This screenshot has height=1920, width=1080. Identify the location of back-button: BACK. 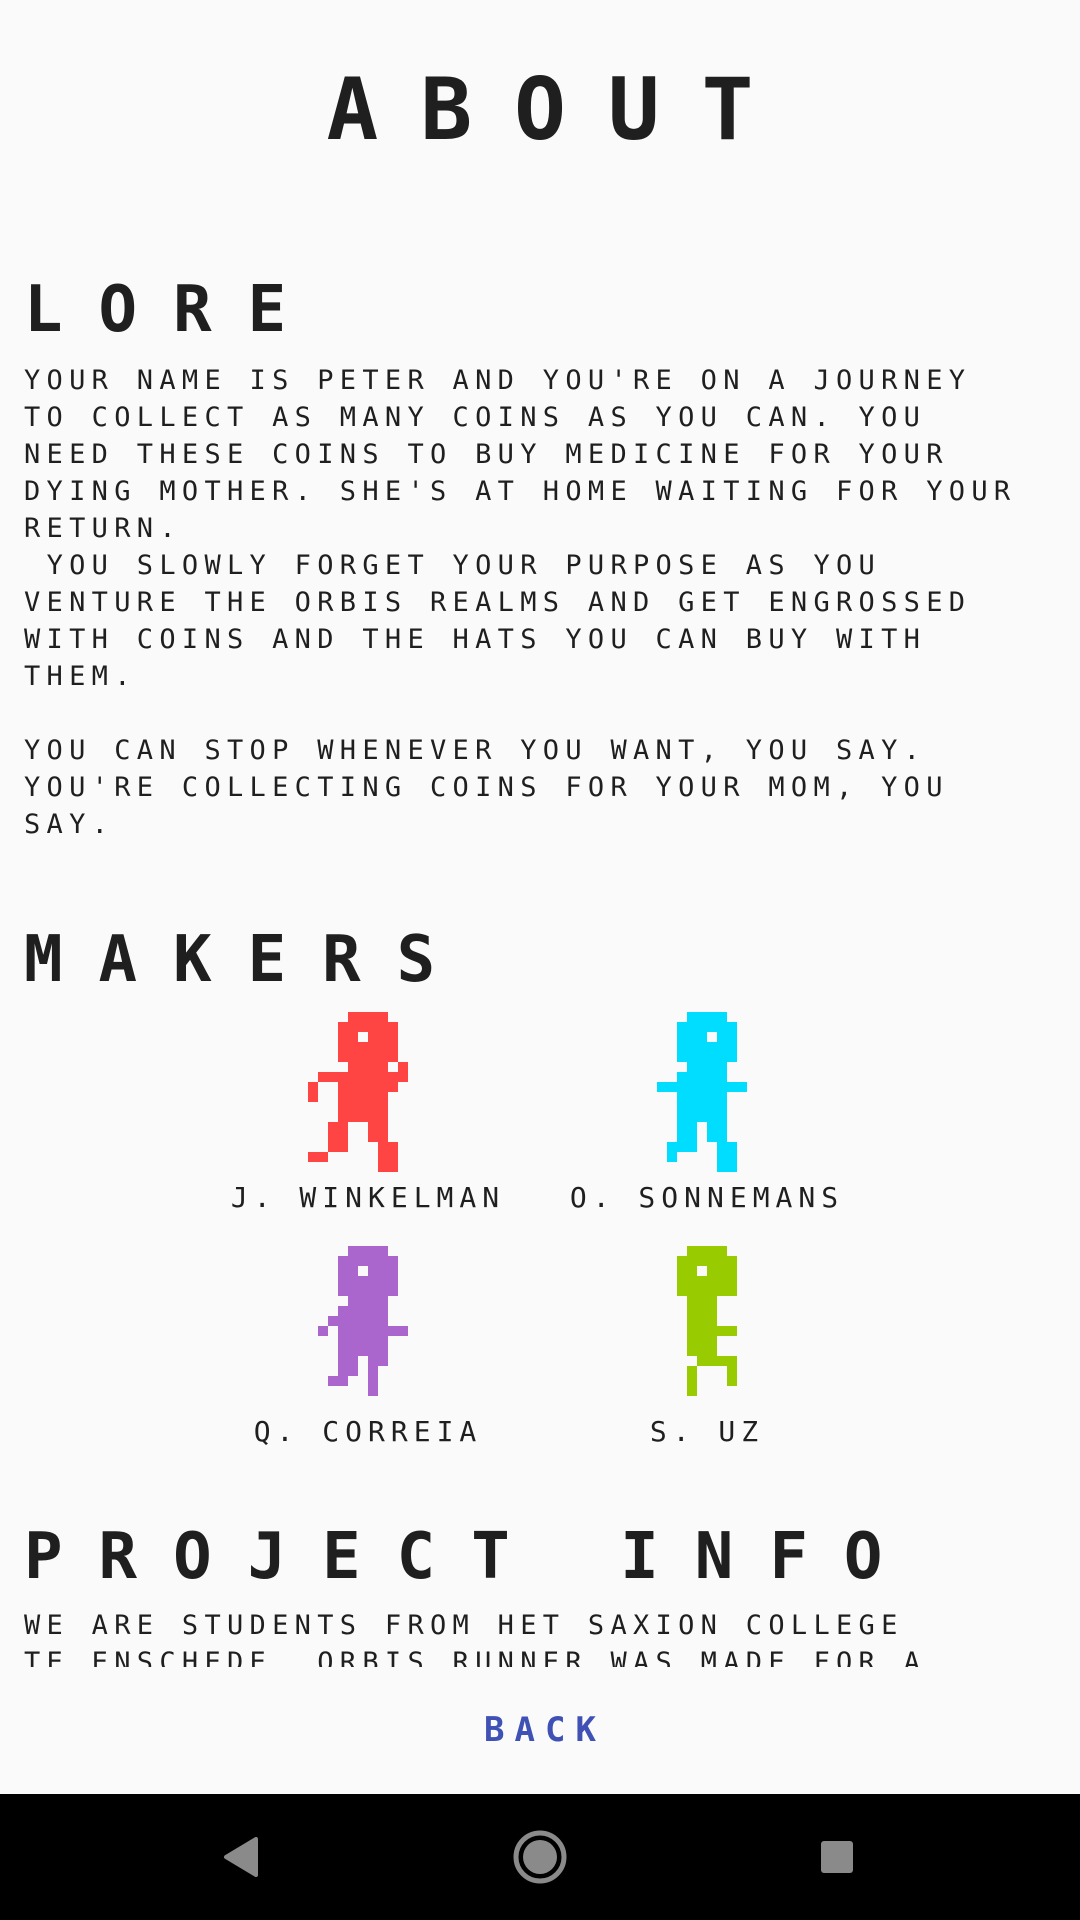
(540, 1730).